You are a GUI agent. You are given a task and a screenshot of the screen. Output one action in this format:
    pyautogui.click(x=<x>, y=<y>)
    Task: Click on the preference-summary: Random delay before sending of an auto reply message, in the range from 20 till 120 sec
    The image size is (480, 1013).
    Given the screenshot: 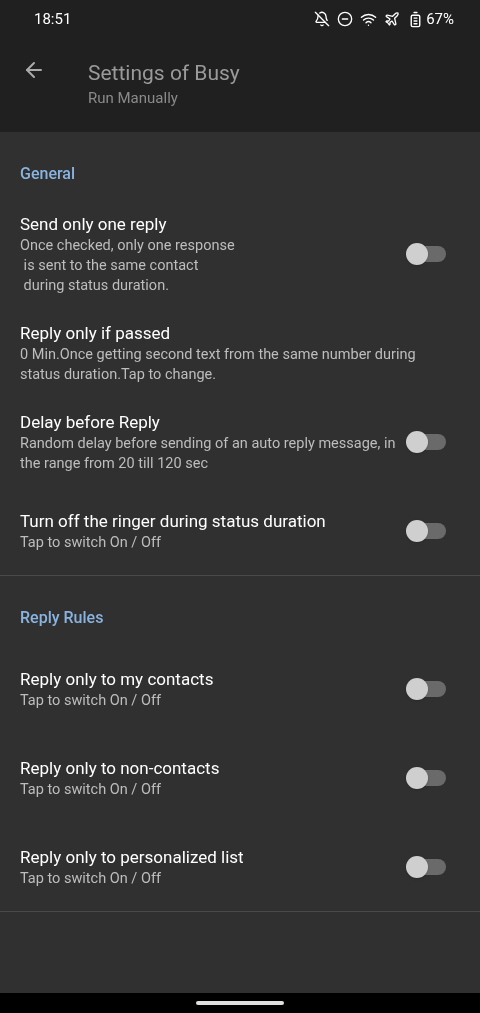 What is the action you would take?
    pyautogui.click(x=208, y=453)
    